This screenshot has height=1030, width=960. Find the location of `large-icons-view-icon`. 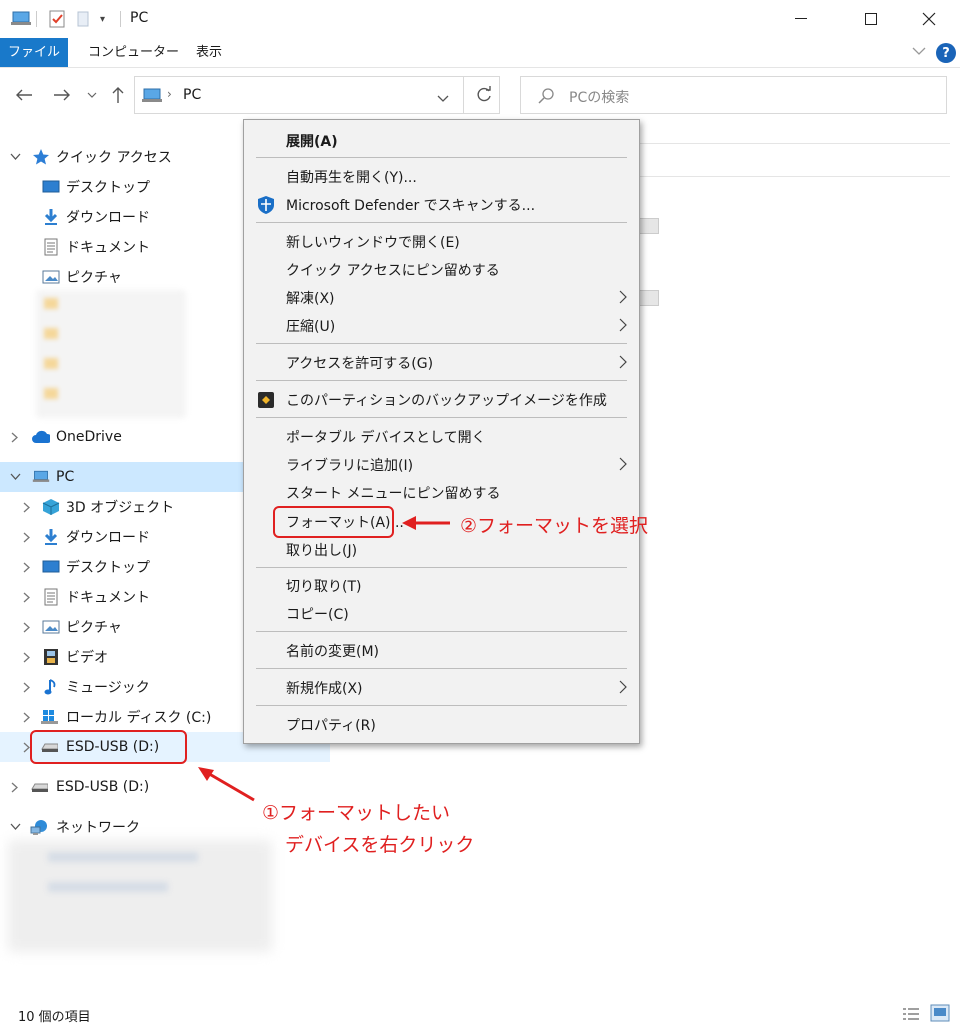

large-icons-view-icon is located at coordinates (940, 1015).